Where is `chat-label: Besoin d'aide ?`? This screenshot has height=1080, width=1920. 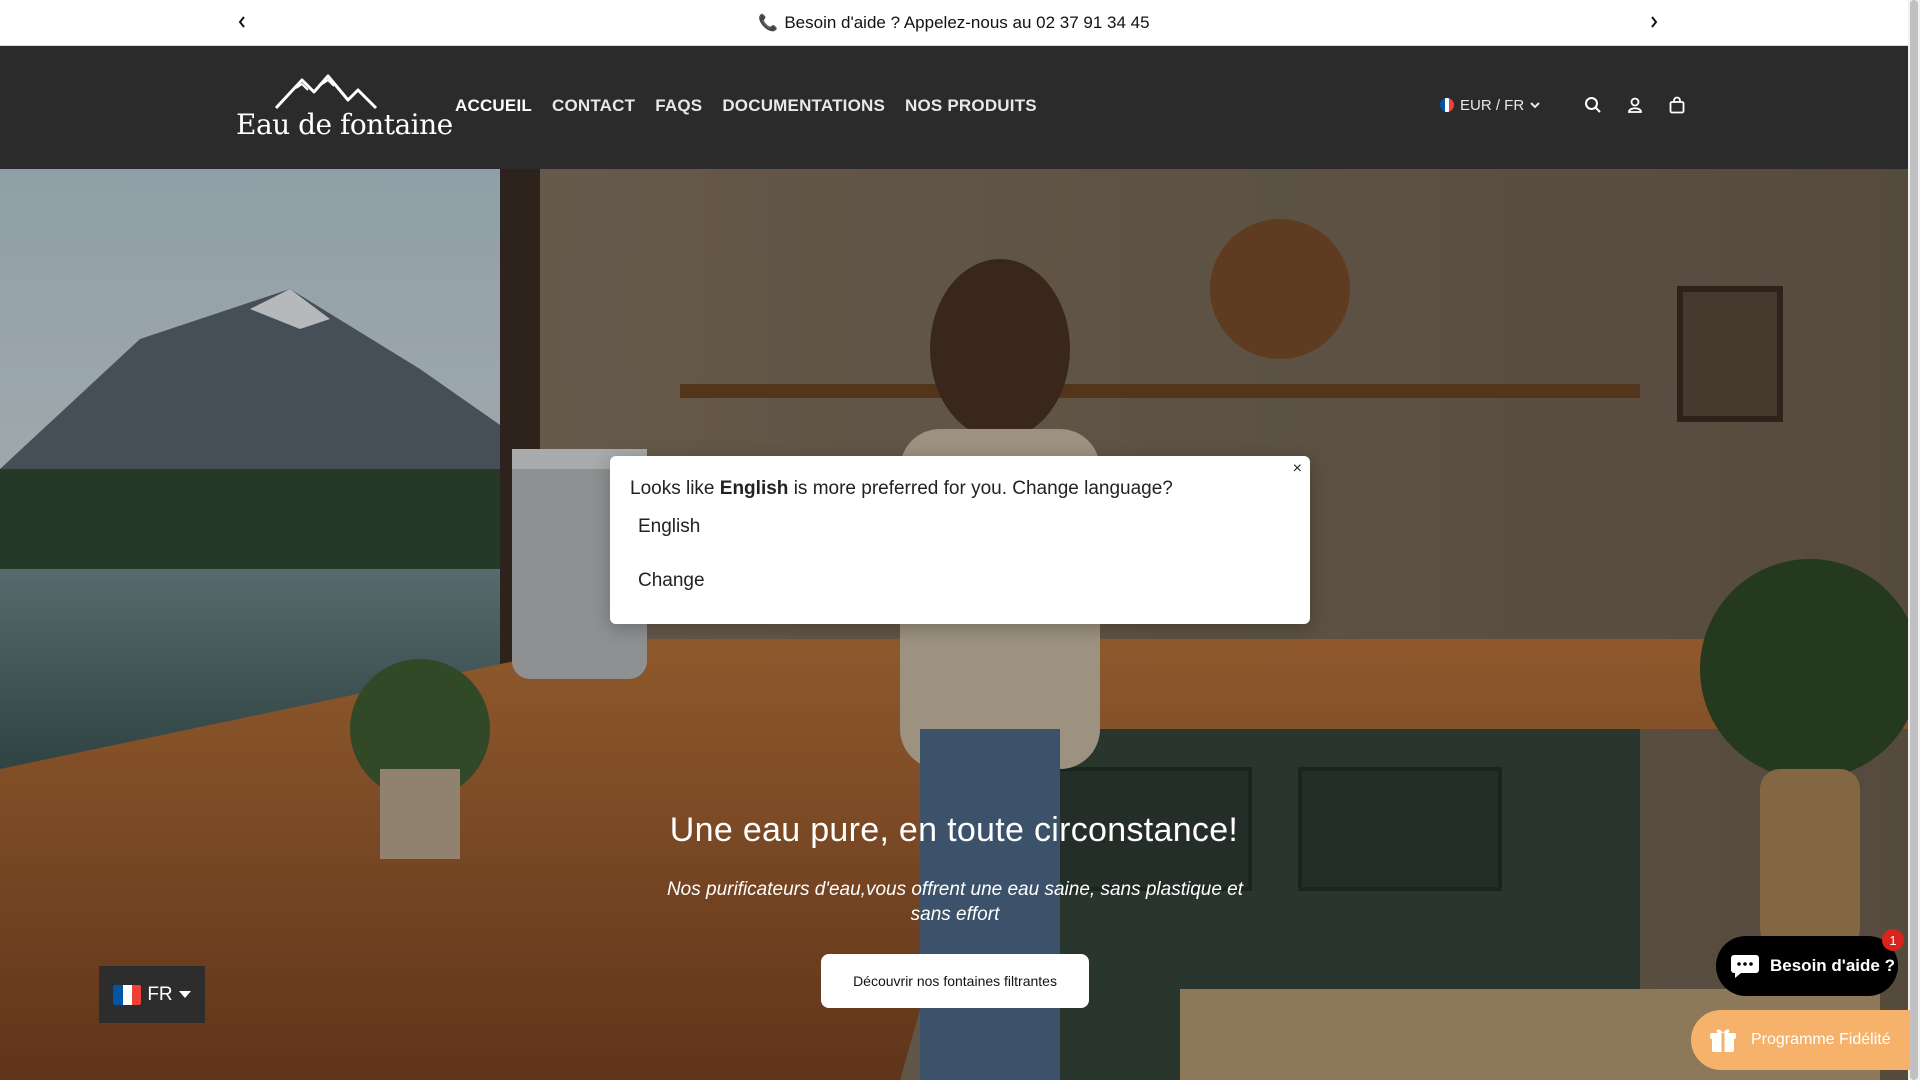 chat-label: Besoin d'aide ? is located at coordinates (1832, 965).